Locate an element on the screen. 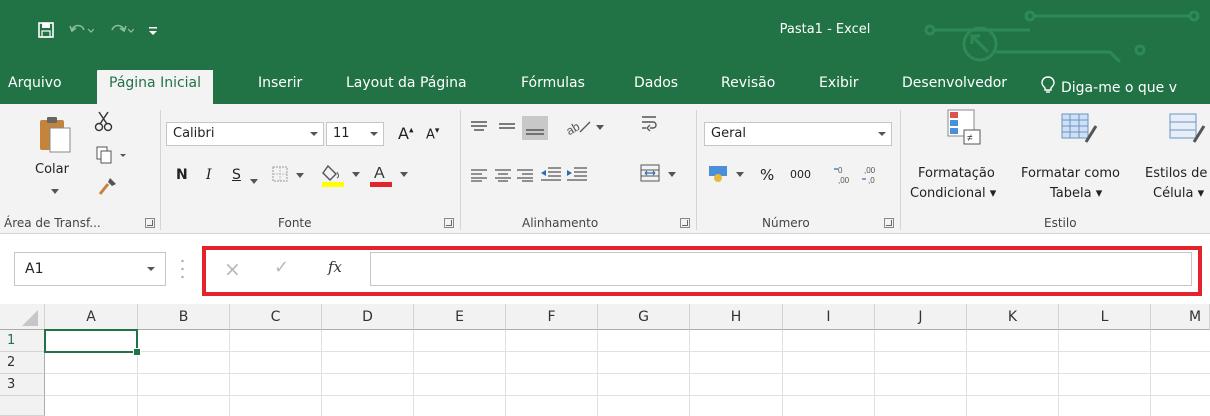 This screenshot has height=416, width=1210. tab-data: Dados is located at coordinates (656, 88).